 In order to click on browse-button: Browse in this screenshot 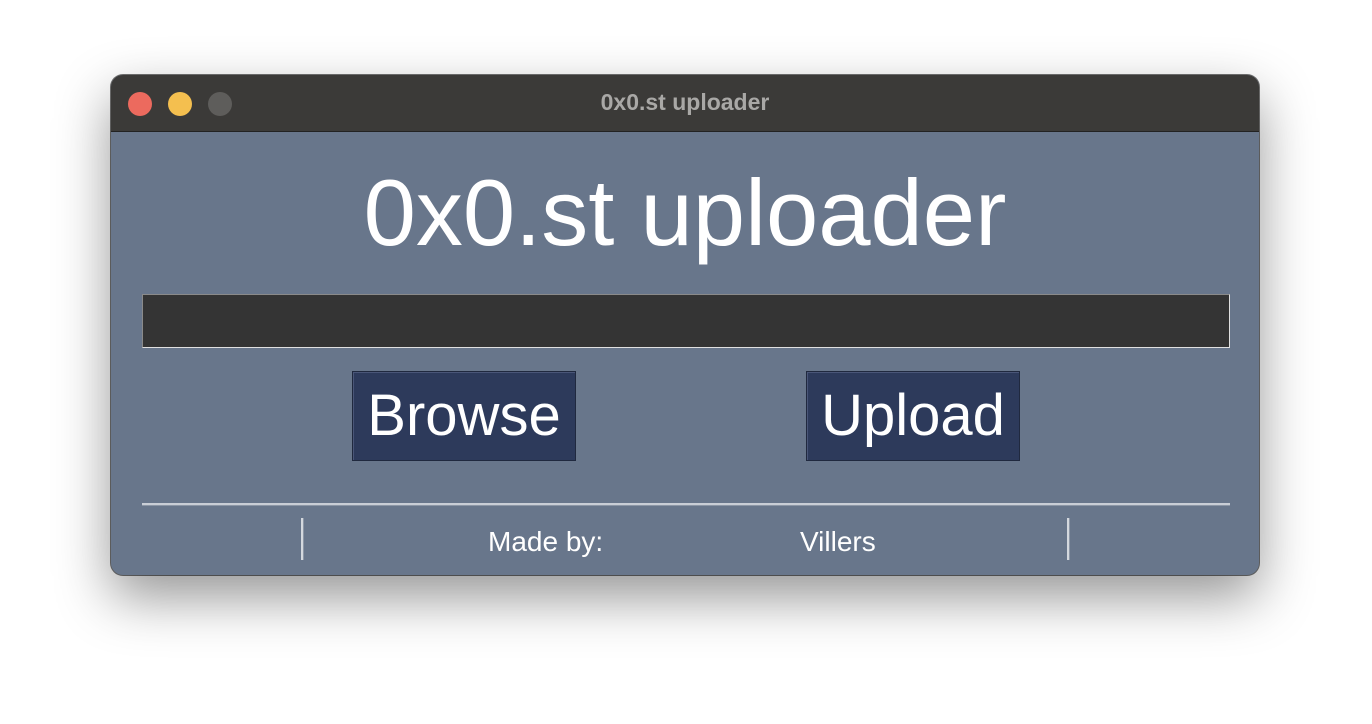, I will do `click(464, 416)`.